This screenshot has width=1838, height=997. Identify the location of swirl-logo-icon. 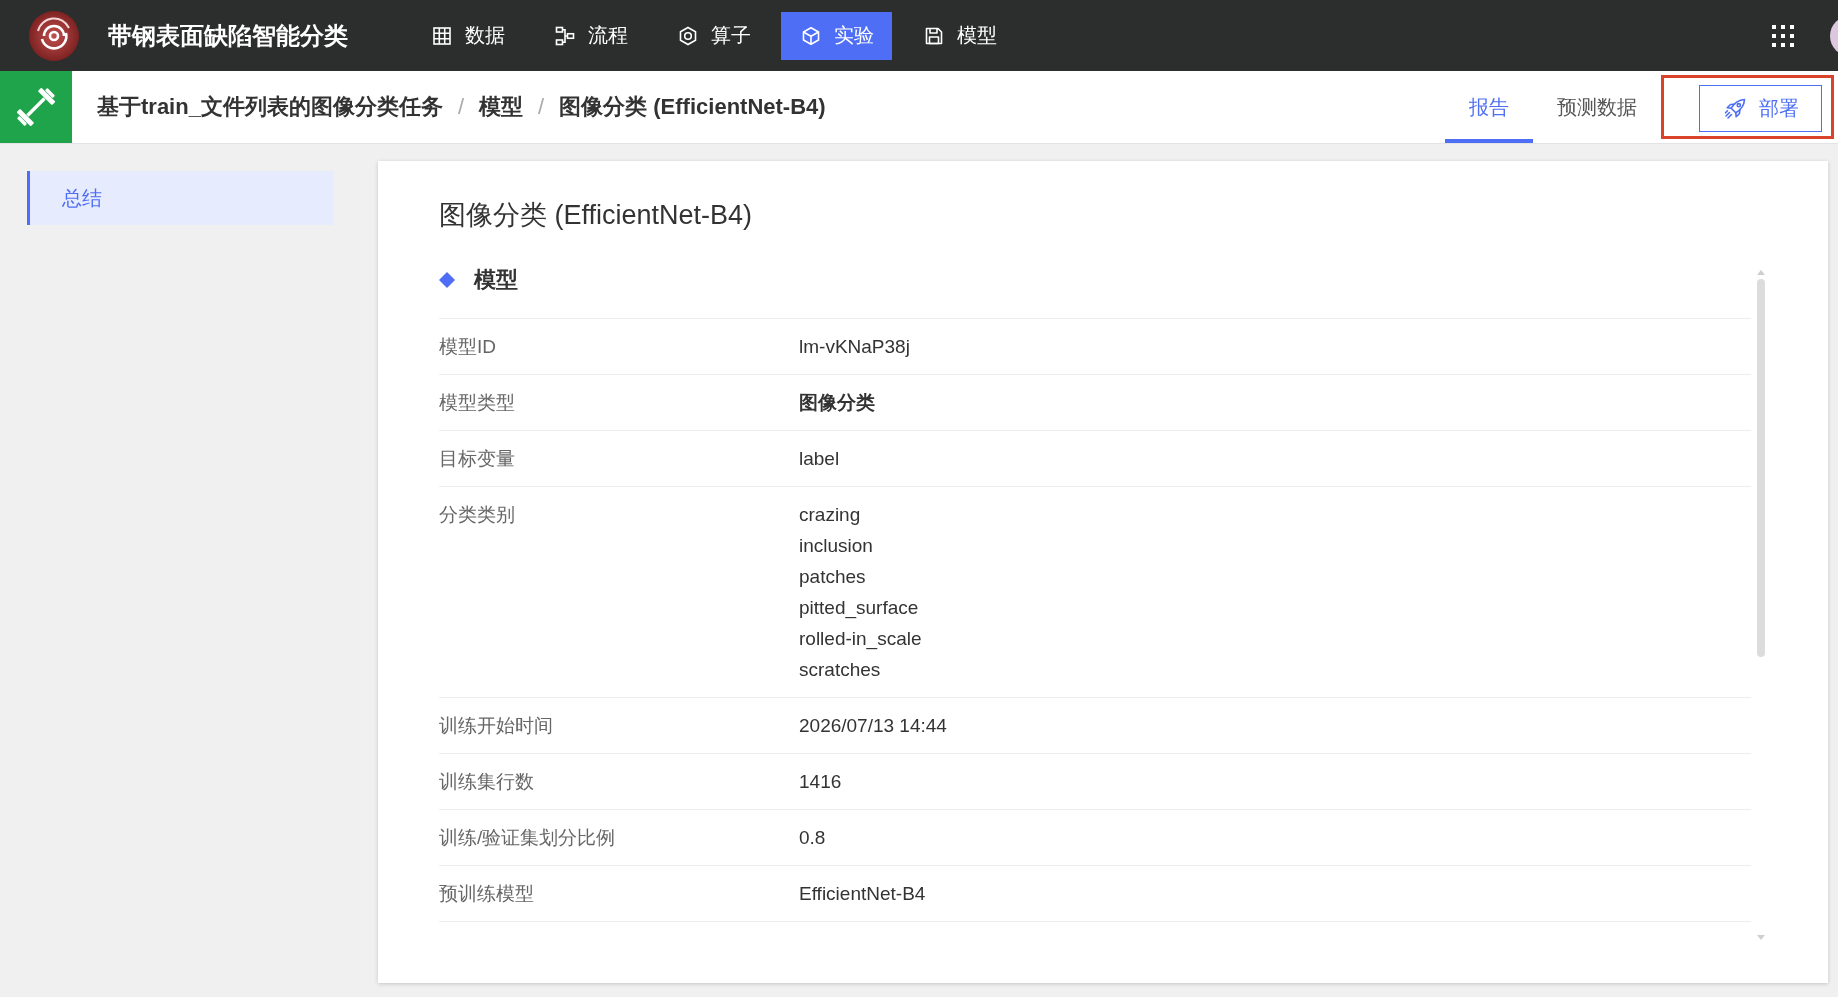
(54, 35).